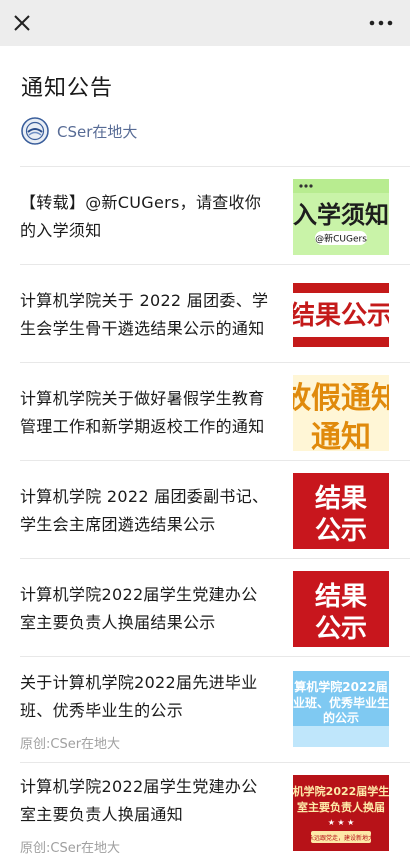 The image size is (410, 863). Describe the element at coordinates (215, 313) in the screenshot. I see `list-item: 计算机学院关于 2022 届团委、学 生会学生骨干遴选结果公示的通知 结果公示` at that location.